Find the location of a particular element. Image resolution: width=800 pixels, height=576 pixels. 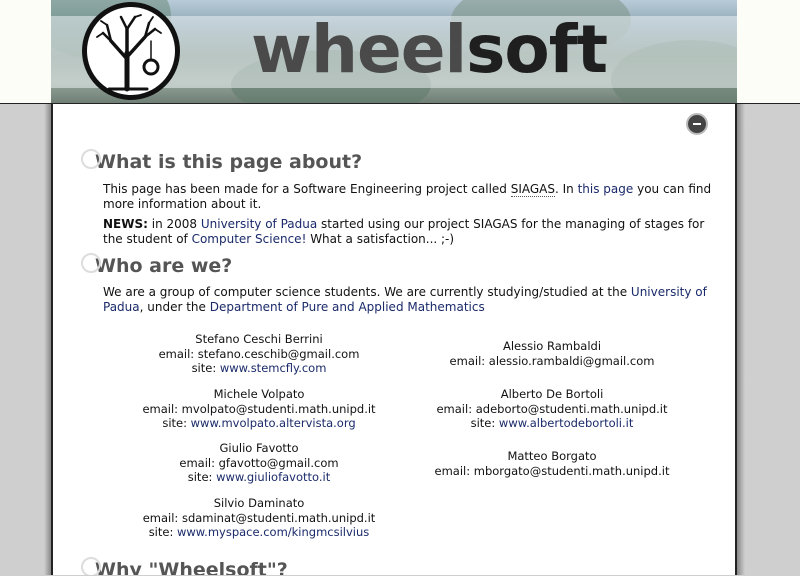

section-title-text: Why "Wheelsoft"? is located at coordinates (191, 567).